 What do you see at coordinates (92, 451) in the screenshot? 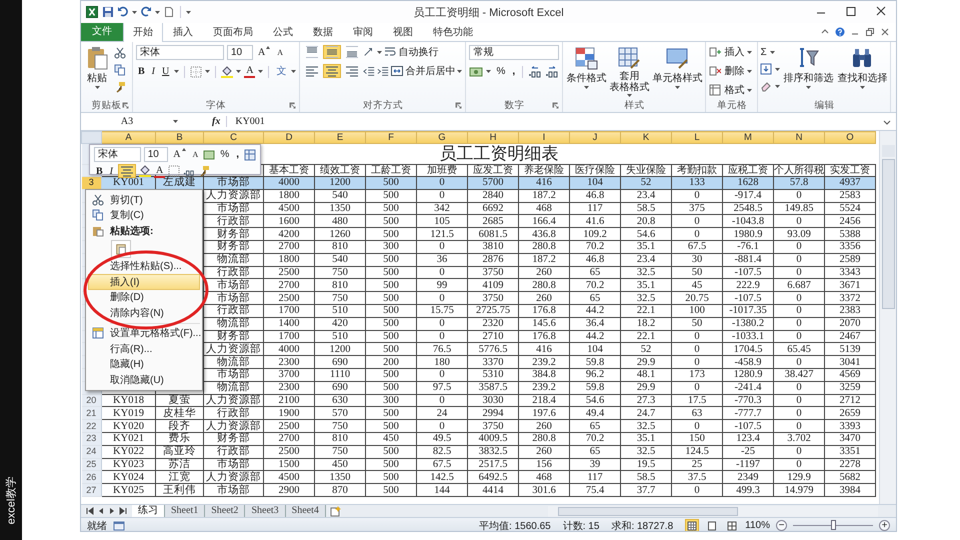
I see `row-header: 24` at bounding box center [92, 451].